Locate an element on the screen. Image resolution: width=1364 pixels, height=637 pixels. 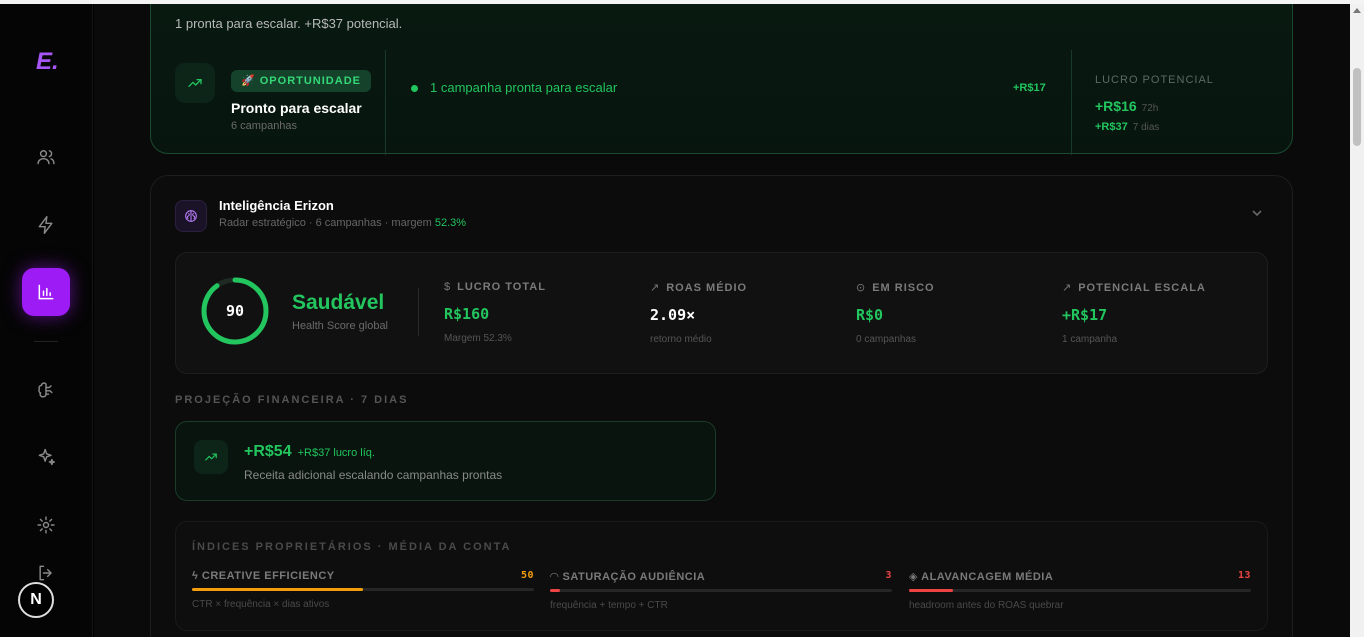
opportunity-summary: 1 pronta para escalar. +R$37 potencial. is located at coordinates (289, 23).